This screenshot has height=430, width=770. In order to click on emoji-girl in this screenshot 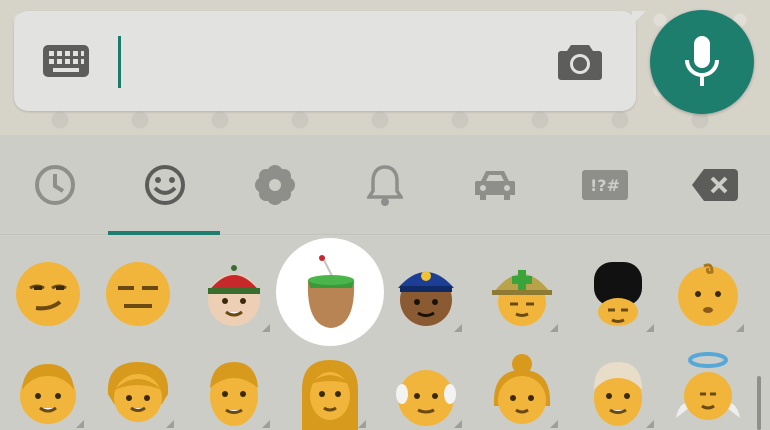, I will do `click(138, 386)`.